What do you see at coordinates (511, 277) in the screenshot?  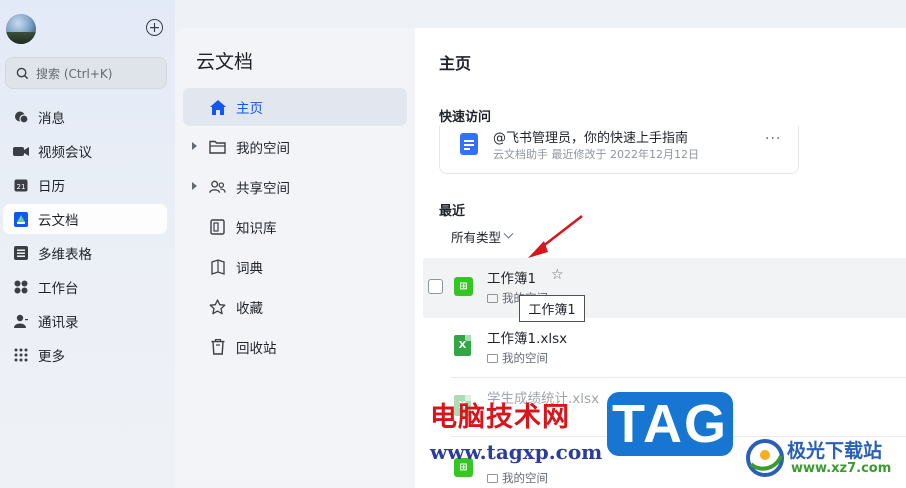 I see `file-name: 工作簿1` at bounding box center [511, 277].